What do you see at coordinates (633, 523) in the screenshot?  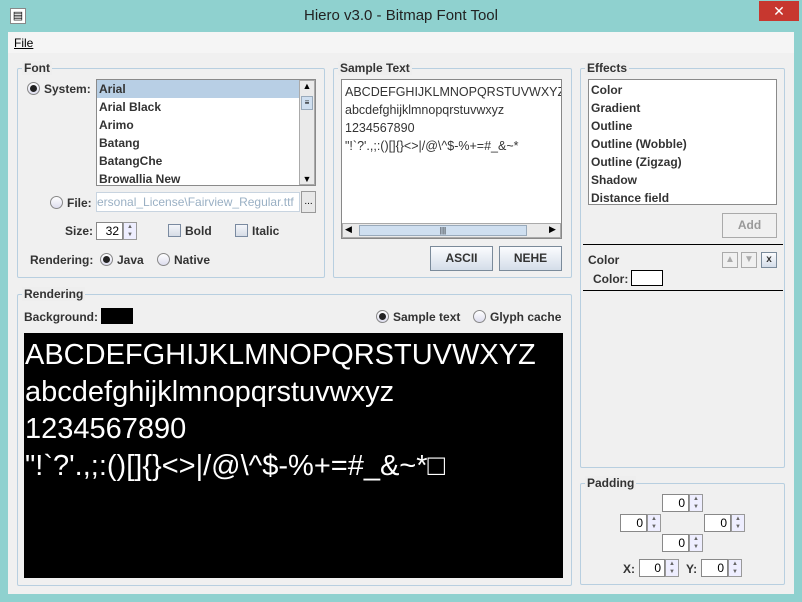 I see `padding-left-input: 0` at bounding box center [633, 523].